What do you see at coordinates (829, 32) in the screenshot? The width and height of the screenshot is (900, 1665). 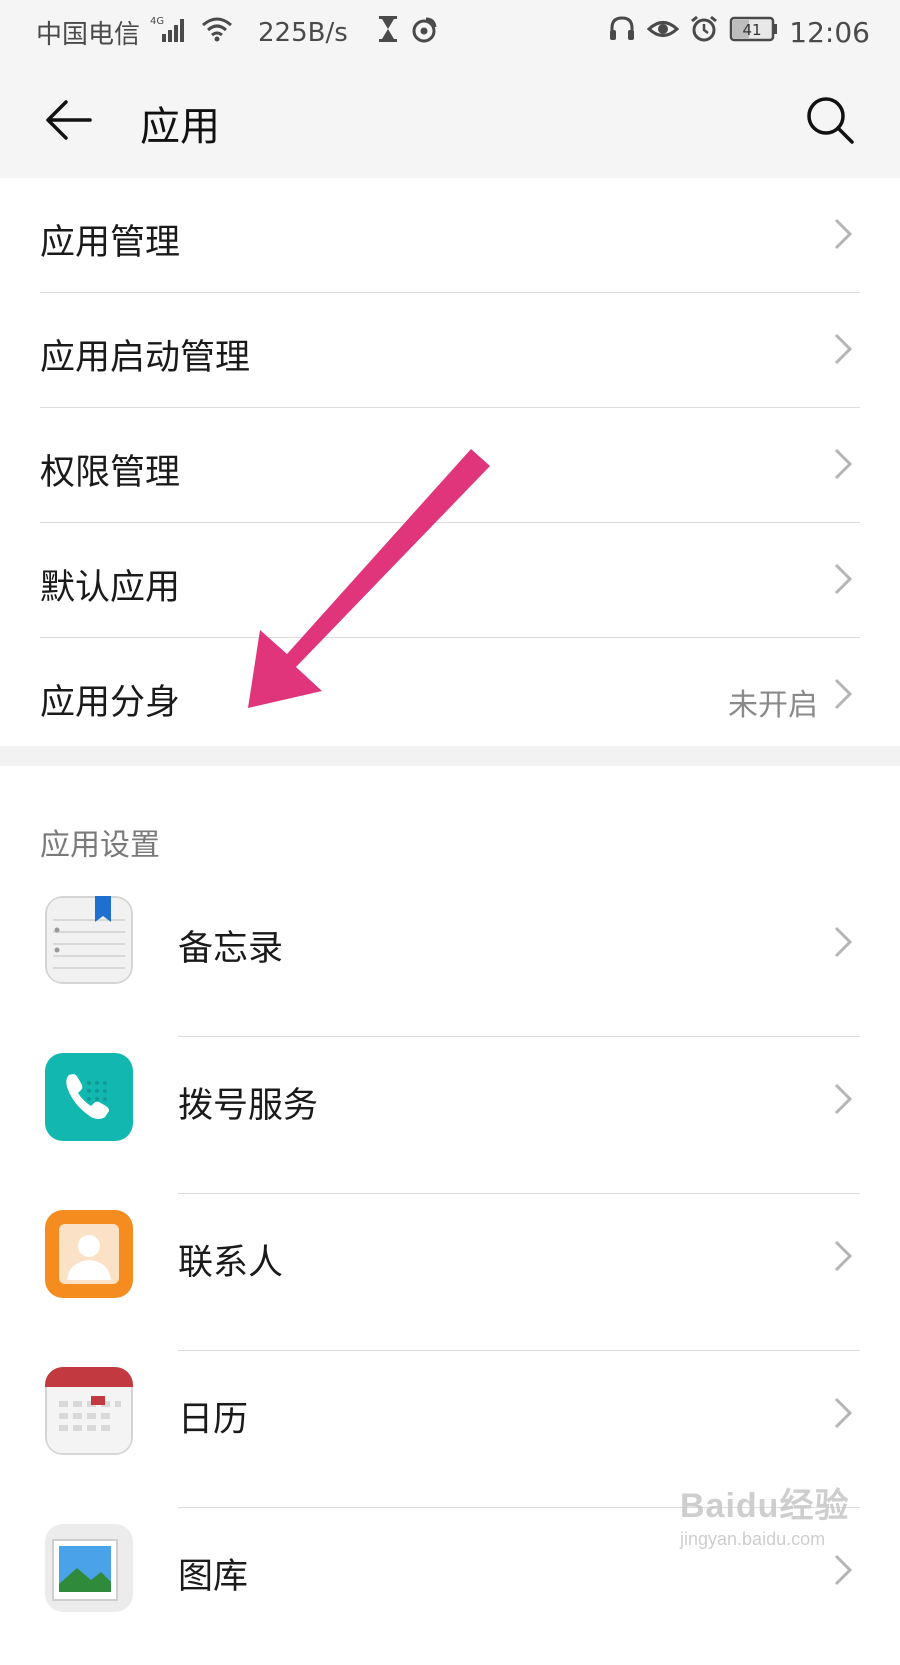 I see `clock: 12:06` at bounding box center [829, 32].